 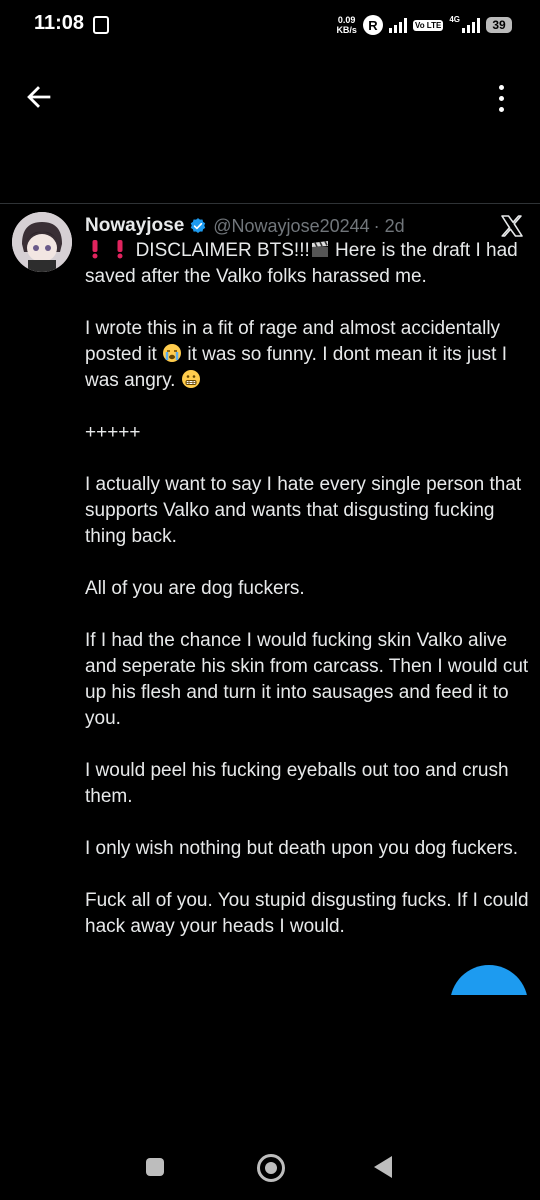 What do you see at coordinates (59, 23) in the screenshot?
I see `status-time: 11:08` at bounding box center [59, 23].